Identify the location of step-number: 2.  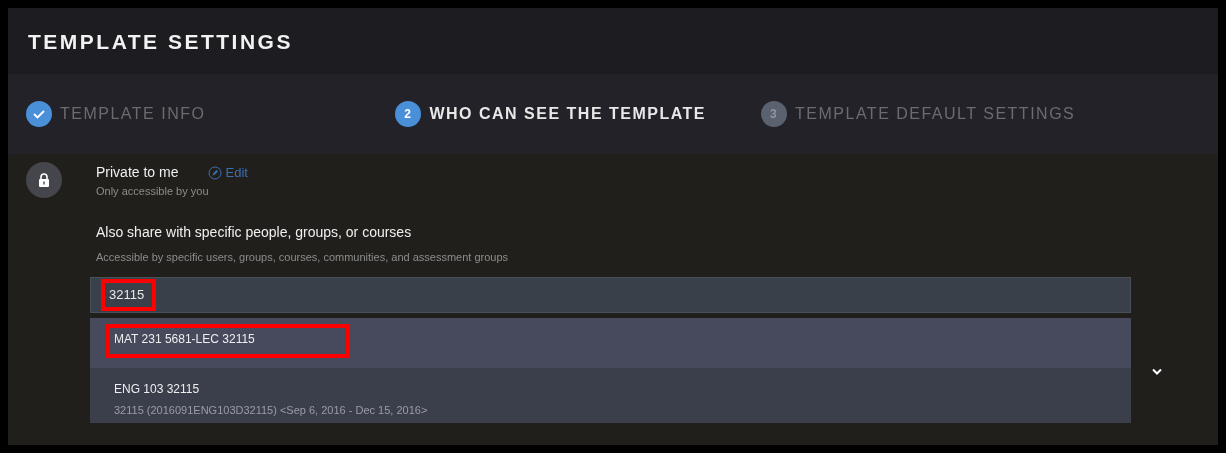
(408, 114).